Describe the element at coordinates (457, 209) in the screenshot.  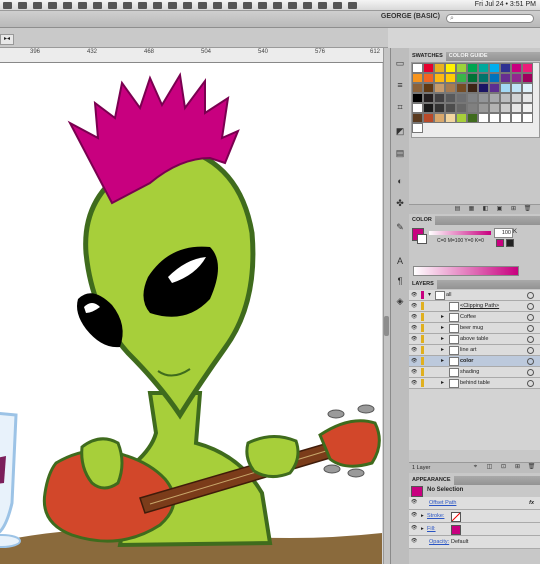
I see `swatch-libraries-icon: ▤` at that location.